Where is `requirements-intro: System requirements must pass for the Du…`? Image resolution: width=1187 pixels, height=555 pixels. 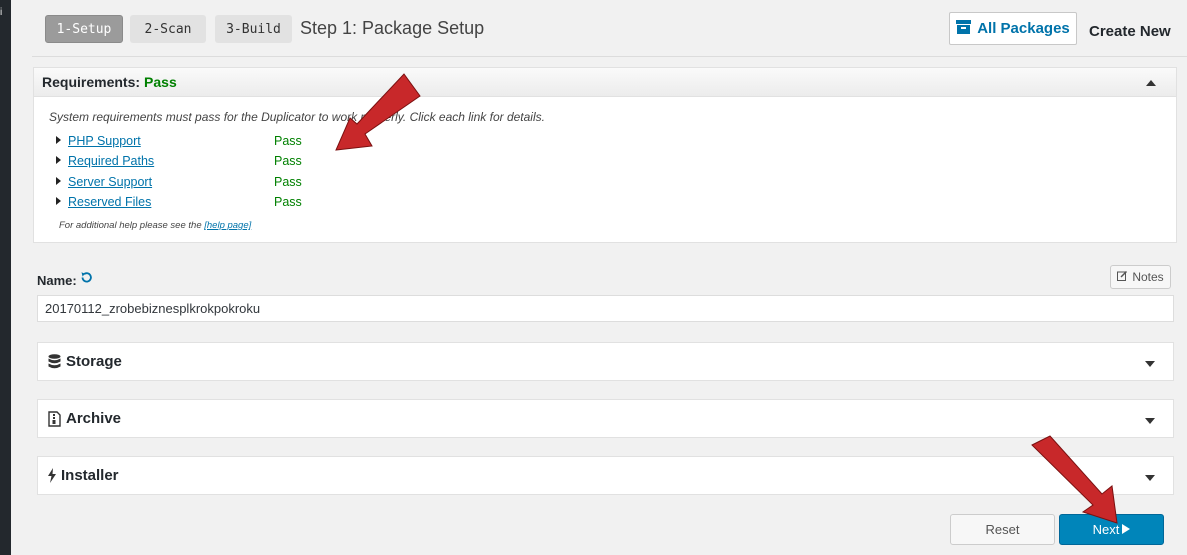
requirements-intro: System requirements must pass for the Du… is located at coordinates (297, 117).